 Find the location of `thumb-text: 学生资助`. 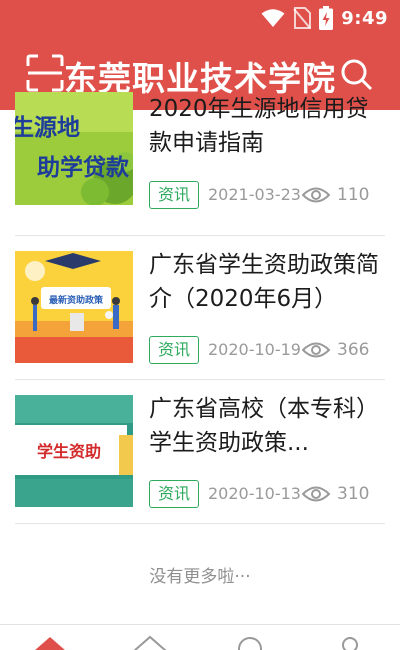

thumb-text: 学生资助 is located at coordinates (69, 451).